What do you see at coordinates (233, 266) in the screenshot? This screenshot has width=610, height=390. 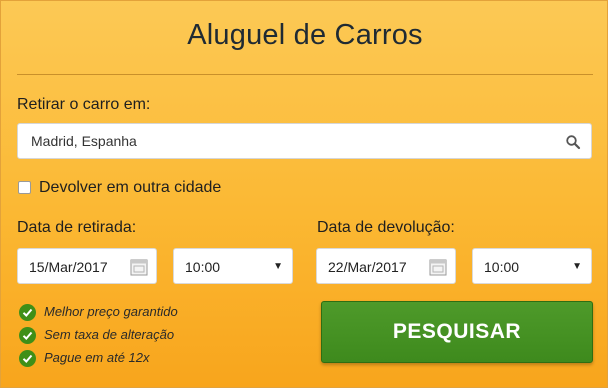 I see `pickup-time-select: 10:00 ▼` at bounding box center [233, 266].